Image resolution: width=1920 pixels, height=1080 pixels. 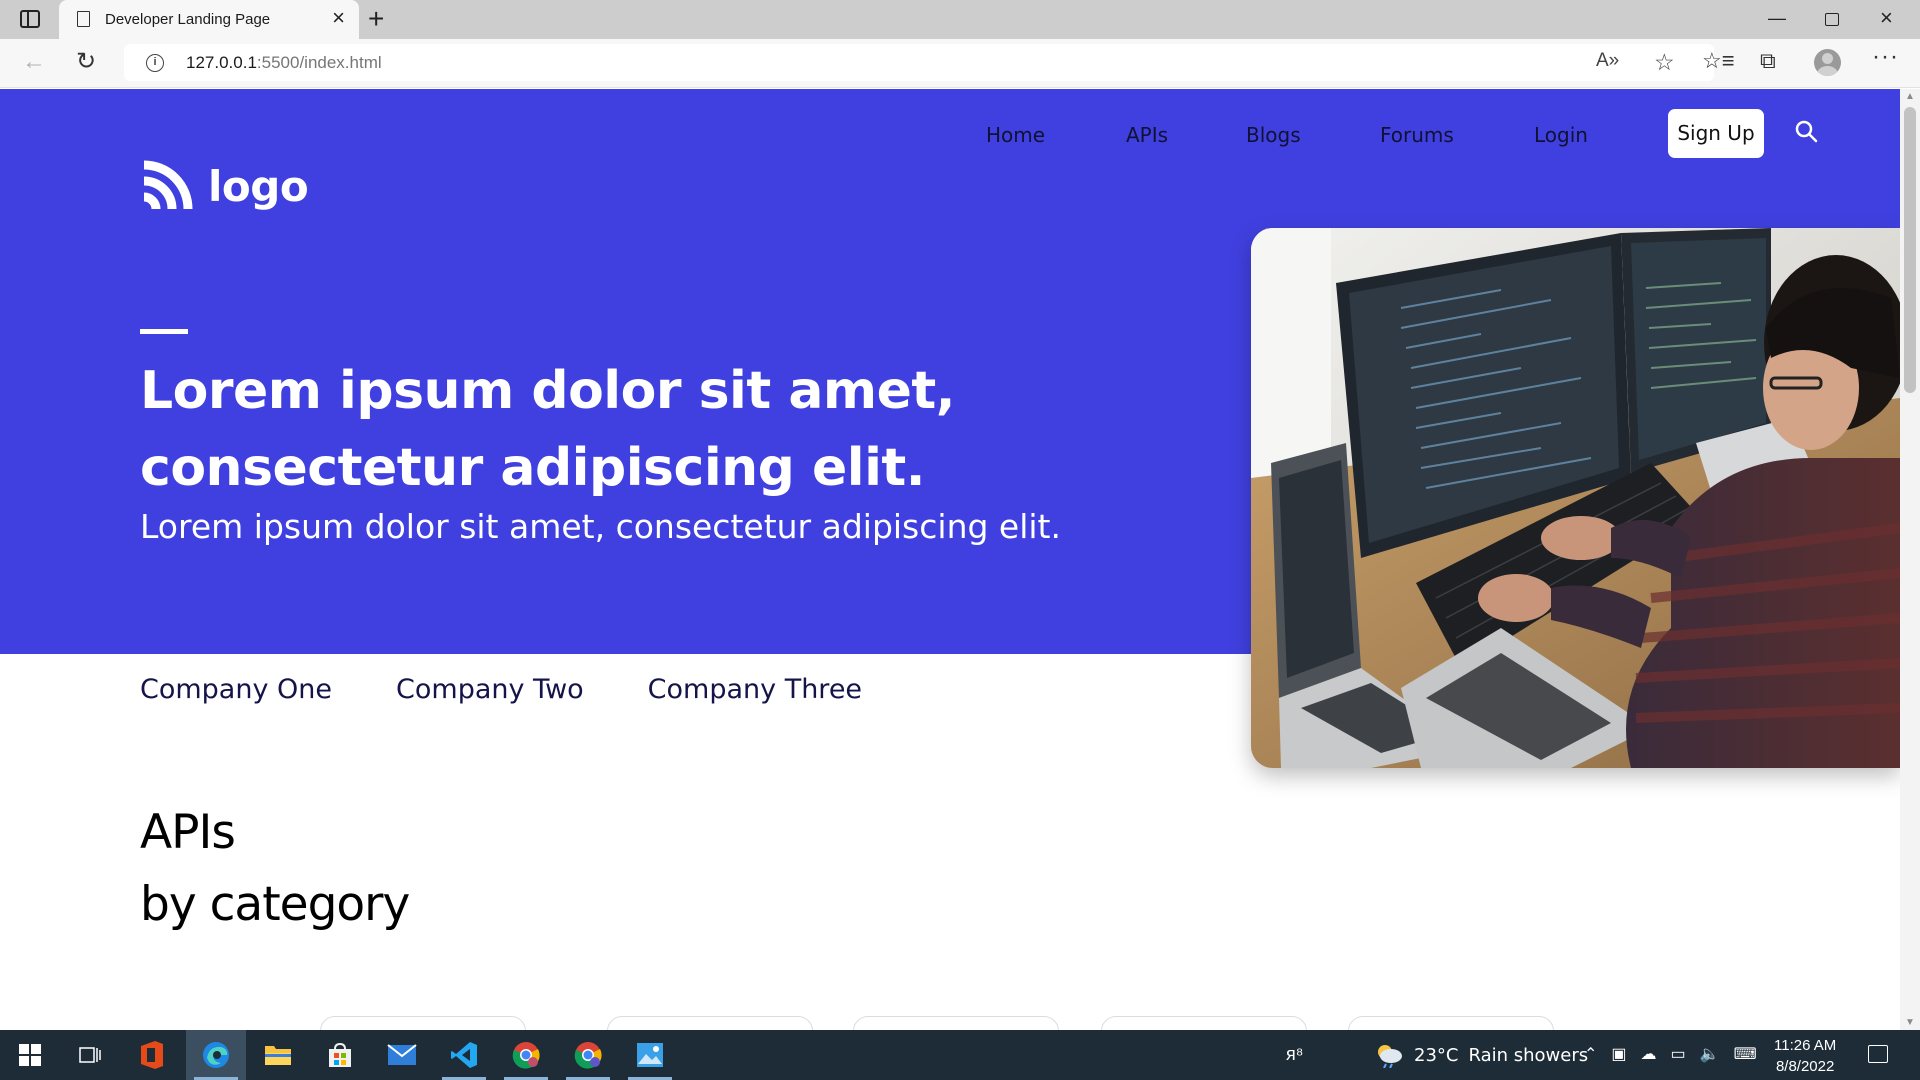 What do you see at coordinates (1710, 1054) in the screenshot?
I see `volume-icon: 🔈` at bounding box center [1710, 1054].